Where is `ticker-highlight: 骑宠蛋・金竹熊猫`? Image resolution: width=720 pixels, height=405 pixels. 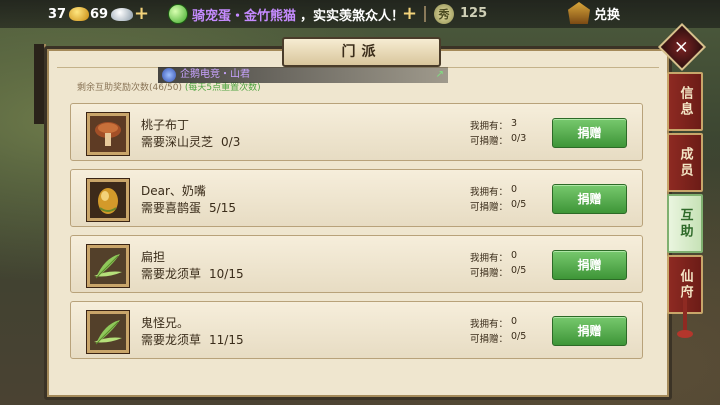 ticker-highlight: 骑宠蛋・金竹熊猫 is located at coordinates (244, 16).